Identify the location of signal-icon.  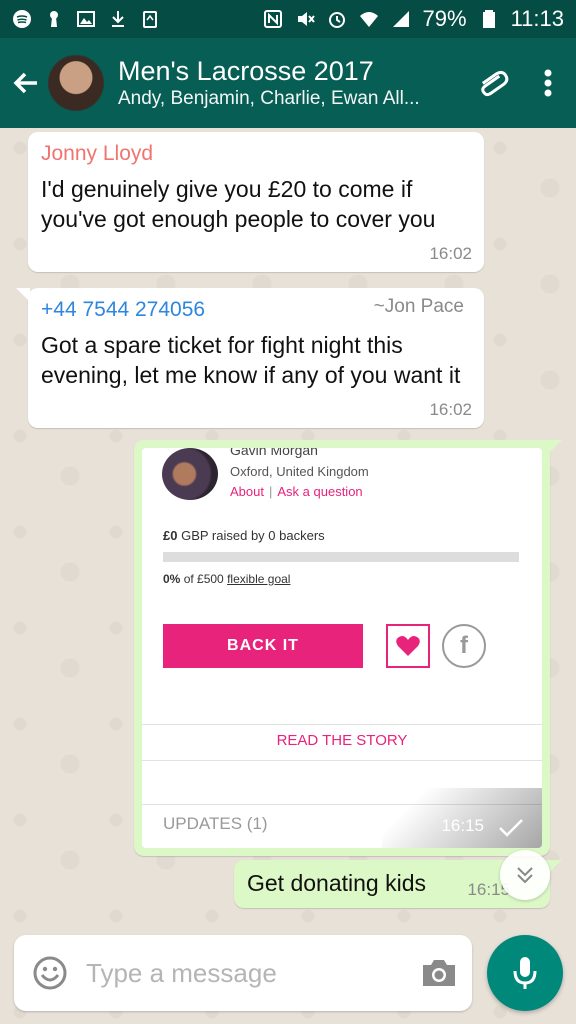
(401, 19).